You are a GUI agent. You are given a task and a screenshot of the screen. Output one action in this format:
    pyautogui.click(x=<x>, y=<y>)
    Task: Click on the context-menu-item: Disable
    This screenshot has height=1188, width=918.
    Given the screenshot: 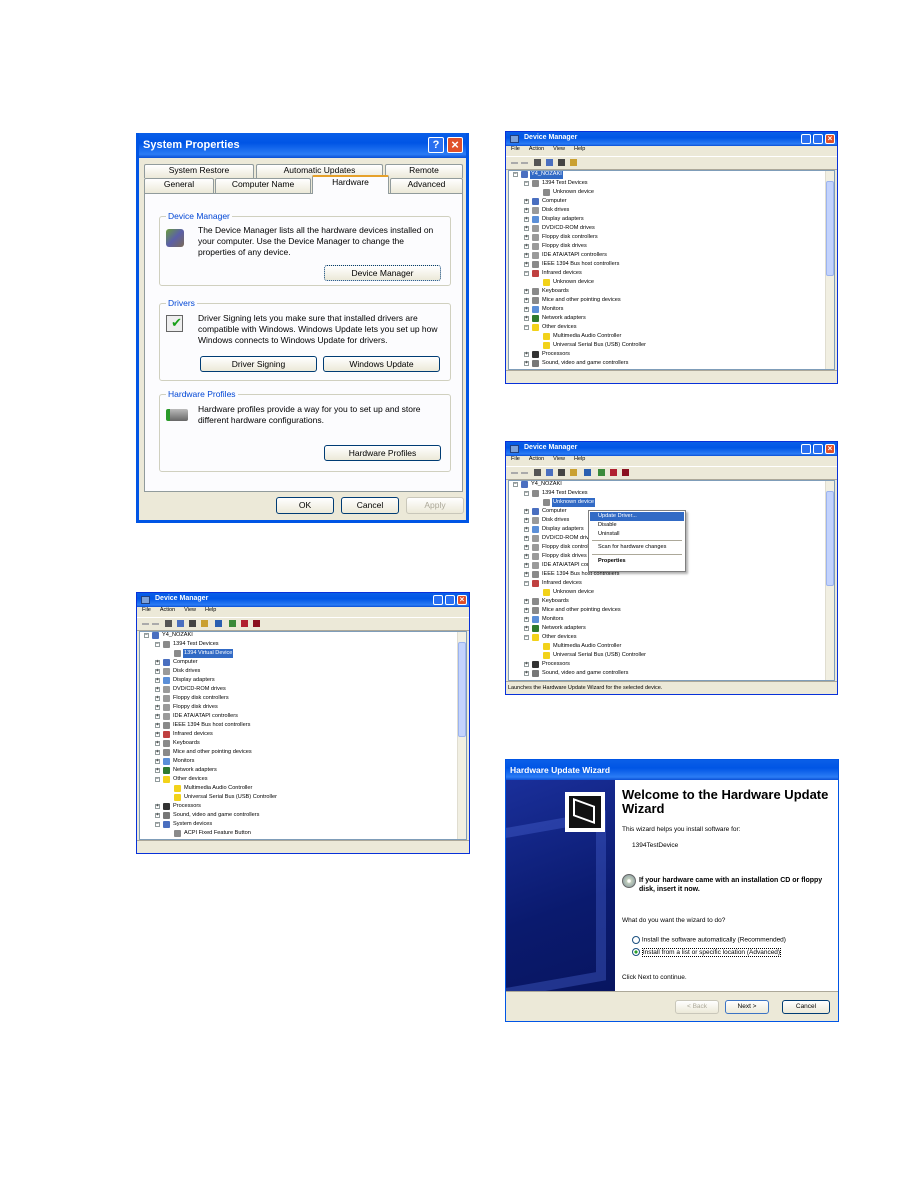 What is the action you would take?
    pyautogui.click(x=637, y=525)
    